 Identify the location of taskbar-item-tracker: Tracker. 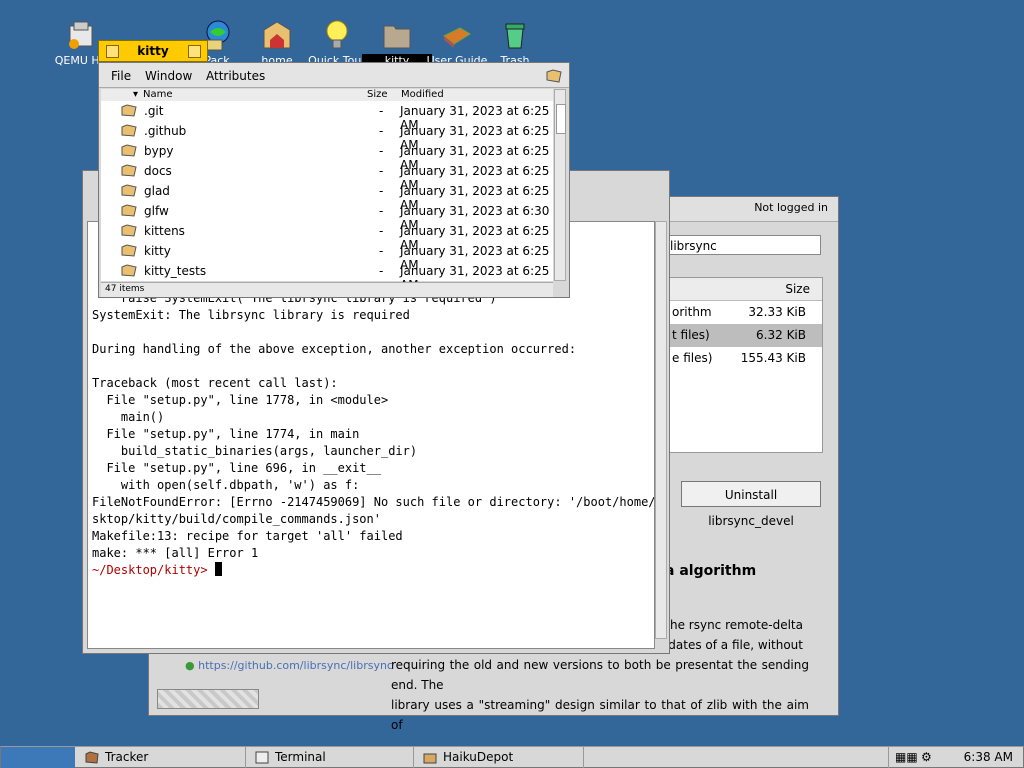
(161, 757).